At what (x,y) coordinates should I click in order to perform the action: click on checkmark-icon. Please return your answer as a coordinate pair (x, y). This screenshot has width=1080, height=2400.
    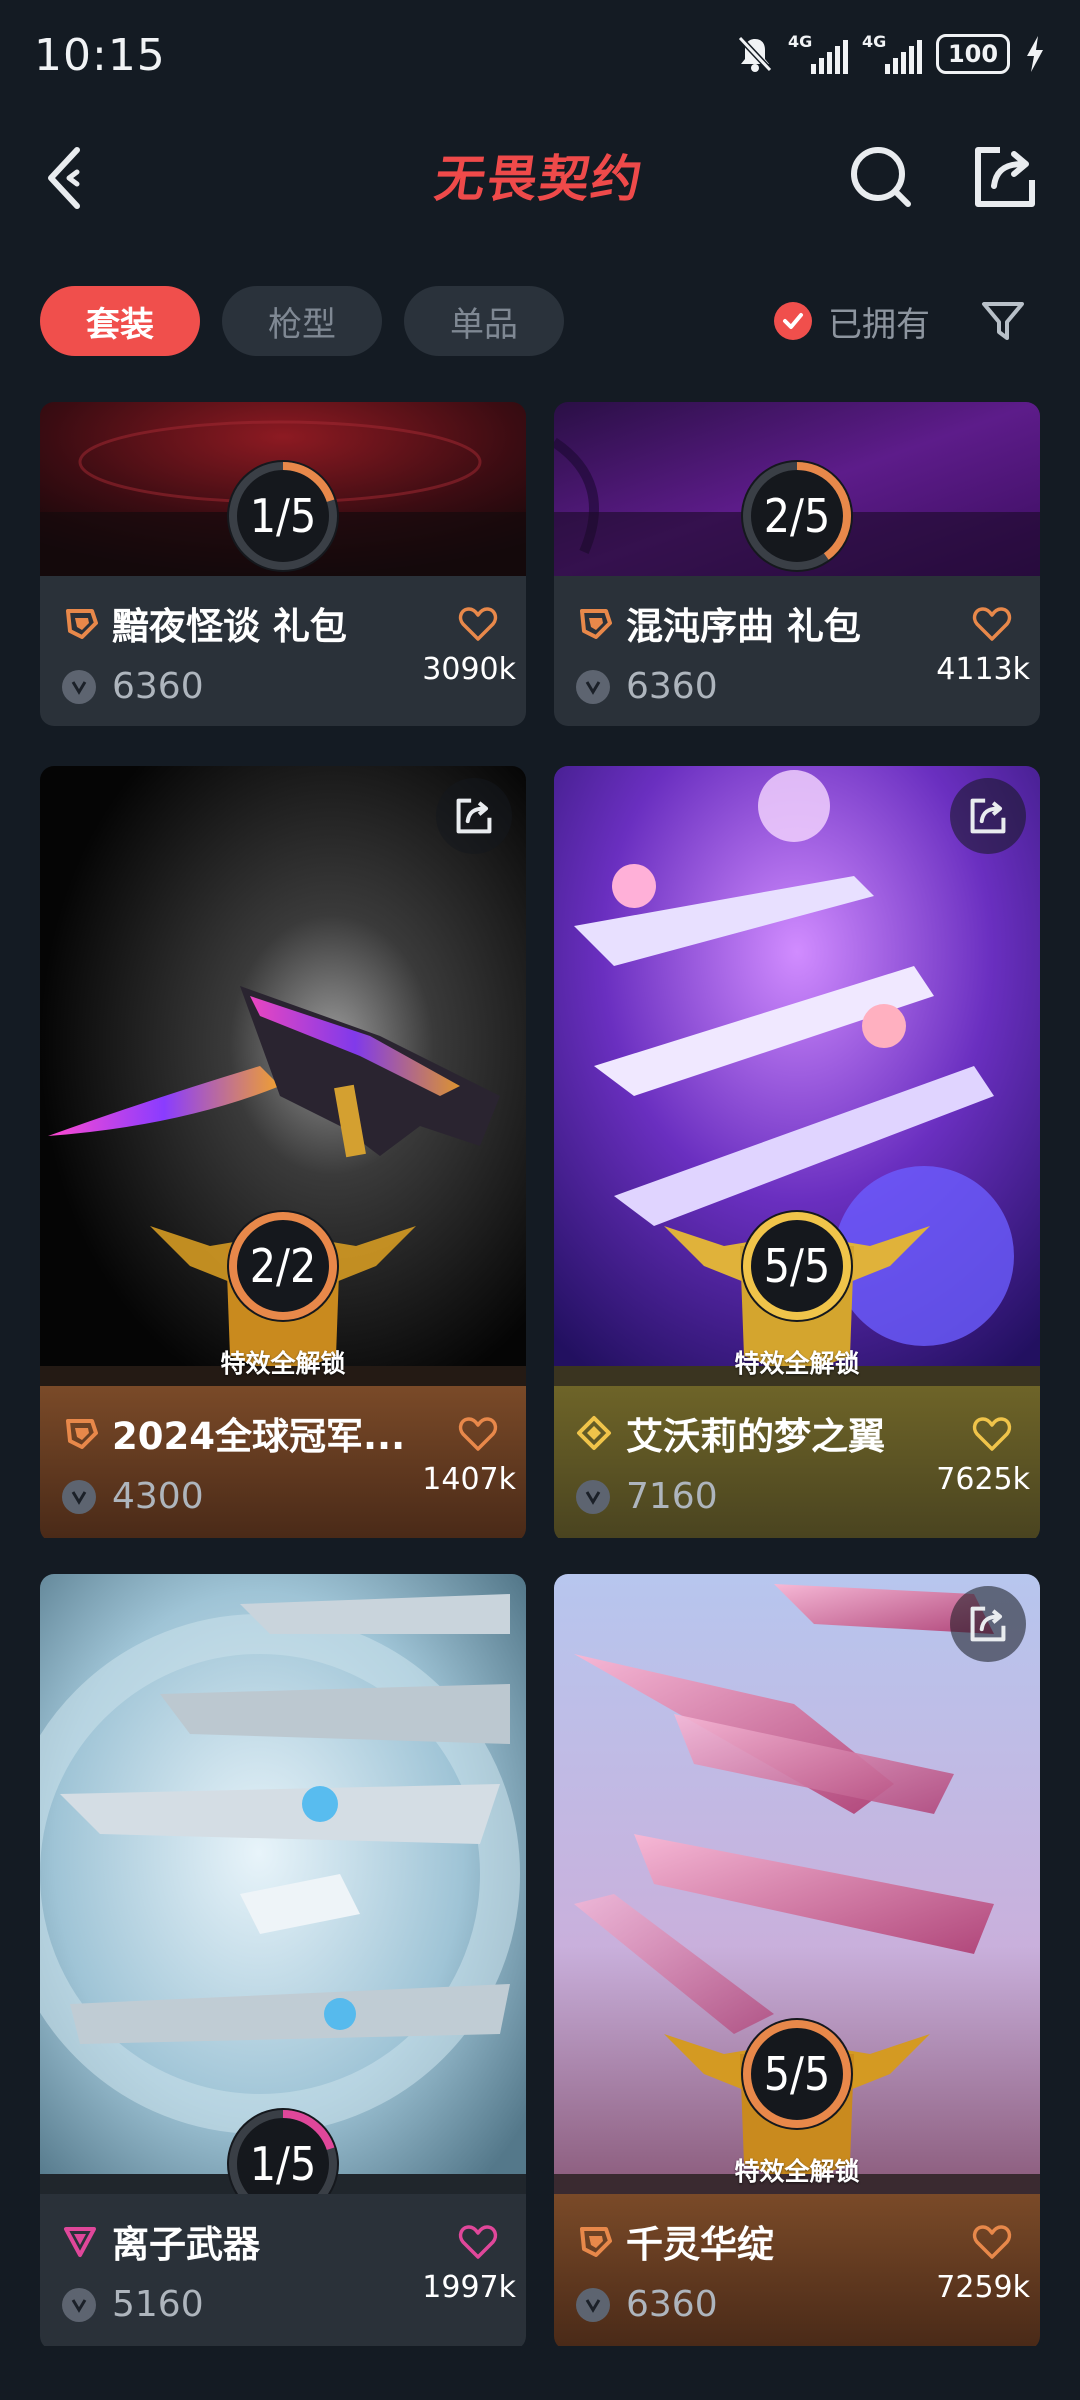
    Looking at the image, I should click on (793, 321).